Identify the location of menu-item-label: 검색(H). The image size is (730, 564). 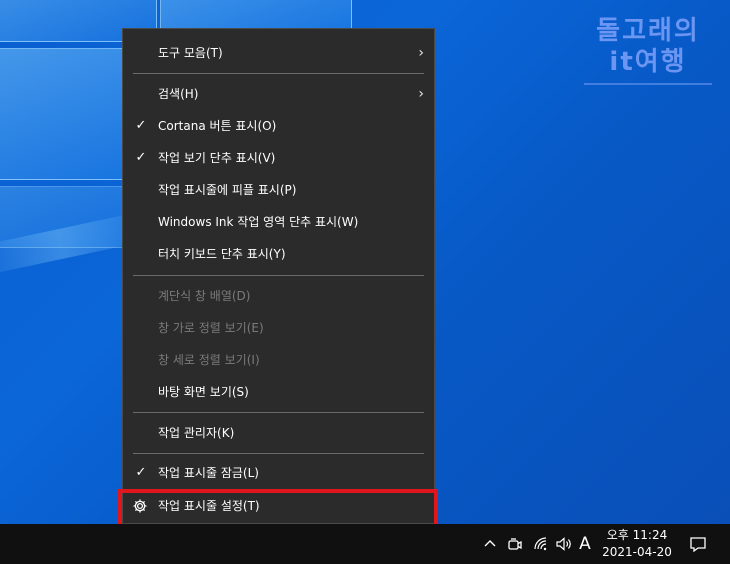
(178, 94).